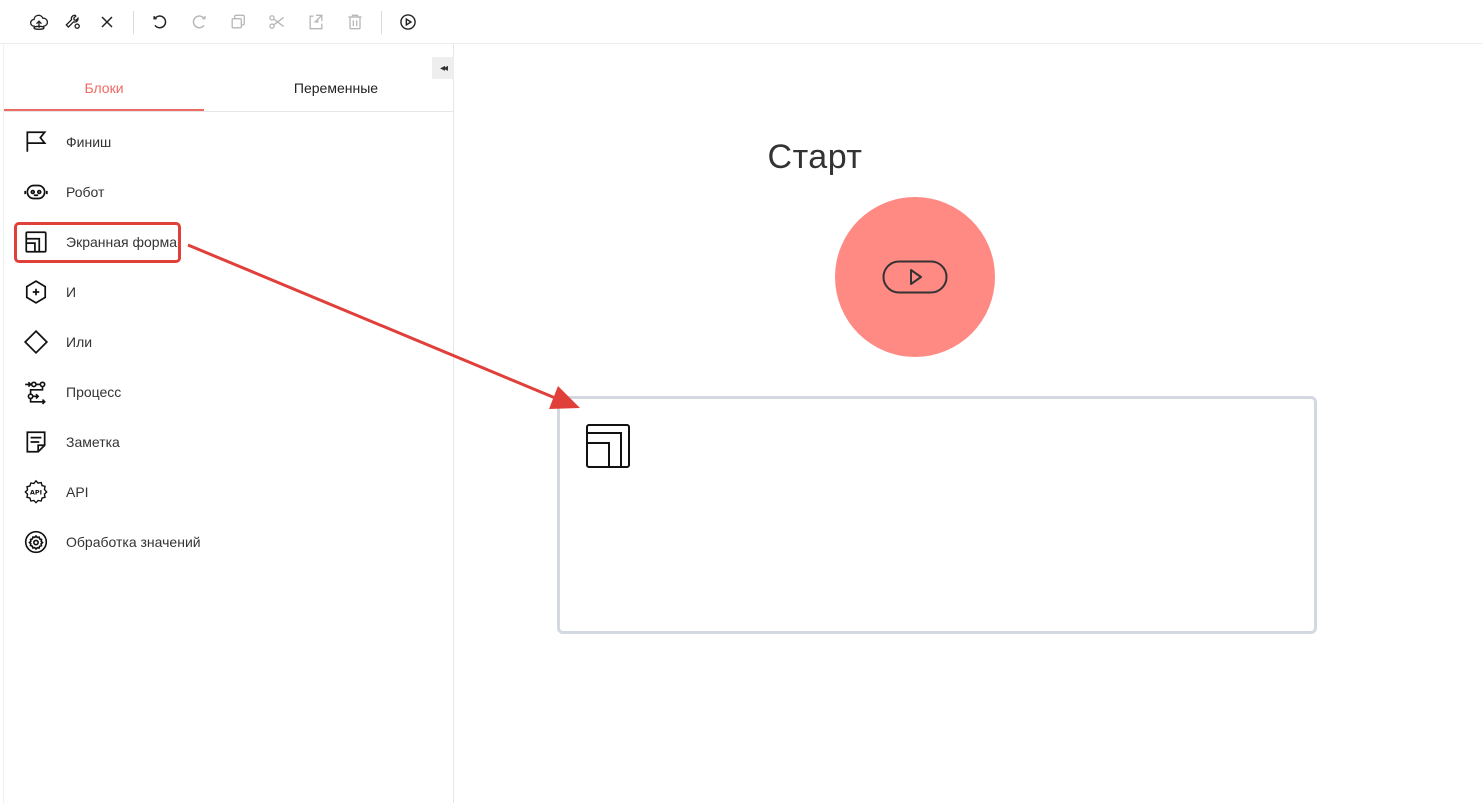  Describe the element at coordinates (36, 542) in the screenshot. I see `value-processing-icon` at that location.